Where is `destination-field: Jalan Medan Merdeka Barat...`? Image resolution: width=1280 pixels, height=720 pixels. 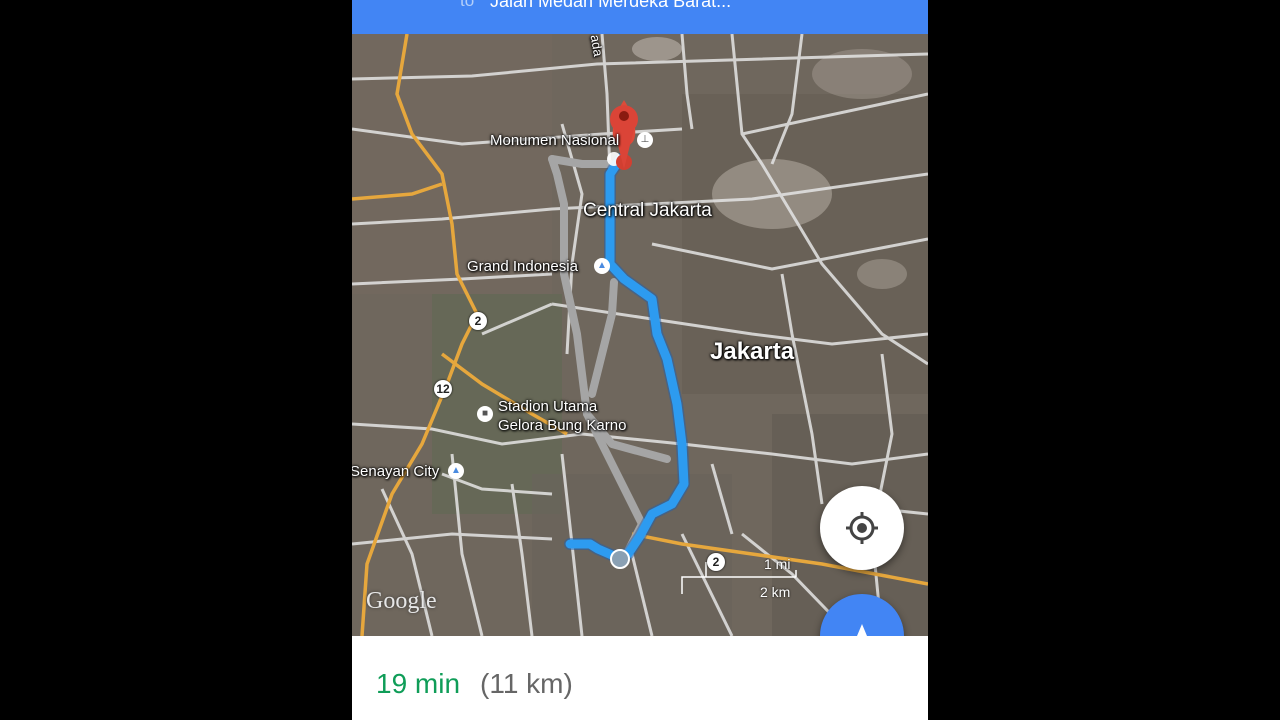
destination-field: Jalan Medan Merdeka Barat... is located at coordinates (610, 6).